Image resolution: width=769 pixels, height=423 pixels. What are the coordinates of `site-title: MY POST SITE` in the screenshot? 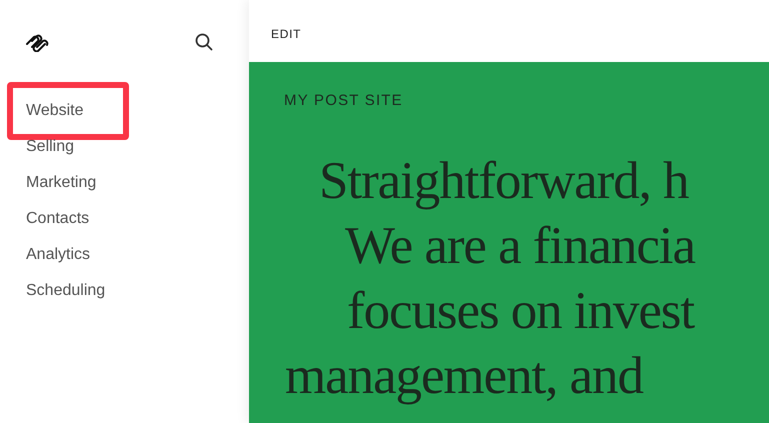 It's located at (526, 101).